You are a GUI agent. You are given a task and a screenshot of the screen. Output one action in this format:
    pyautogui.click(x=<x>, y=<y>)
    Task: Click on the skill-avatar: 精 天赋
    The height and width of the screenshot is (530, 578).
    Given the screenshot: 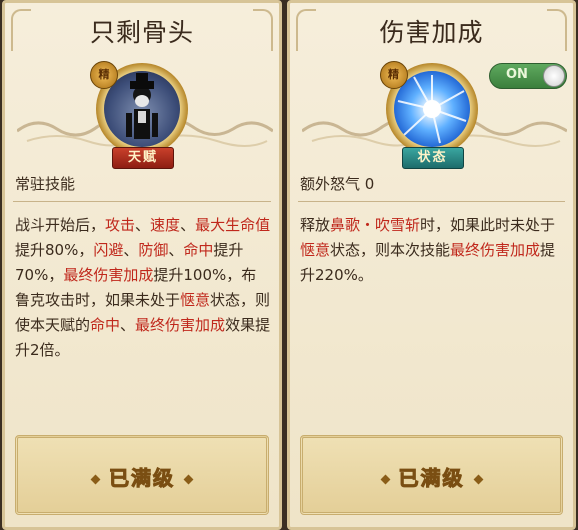 What is the action you would take?
    pyautogui.click(x=139, y=115)
    